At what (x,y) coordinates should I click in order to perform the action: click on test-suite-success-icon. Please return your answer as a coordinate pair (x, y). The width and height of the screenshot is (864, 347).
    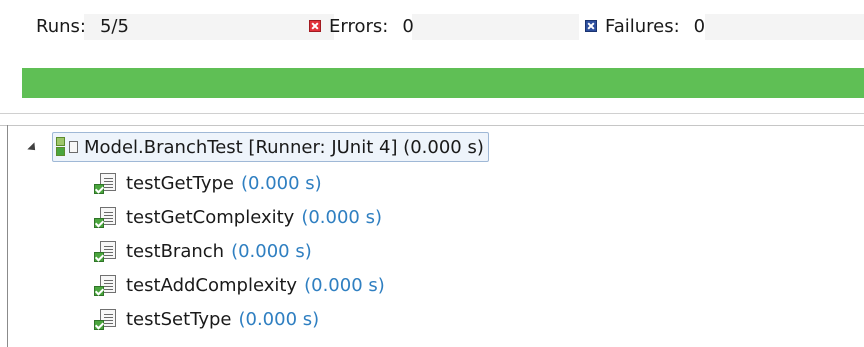
    Looking at the image, I should click on (67, 147).